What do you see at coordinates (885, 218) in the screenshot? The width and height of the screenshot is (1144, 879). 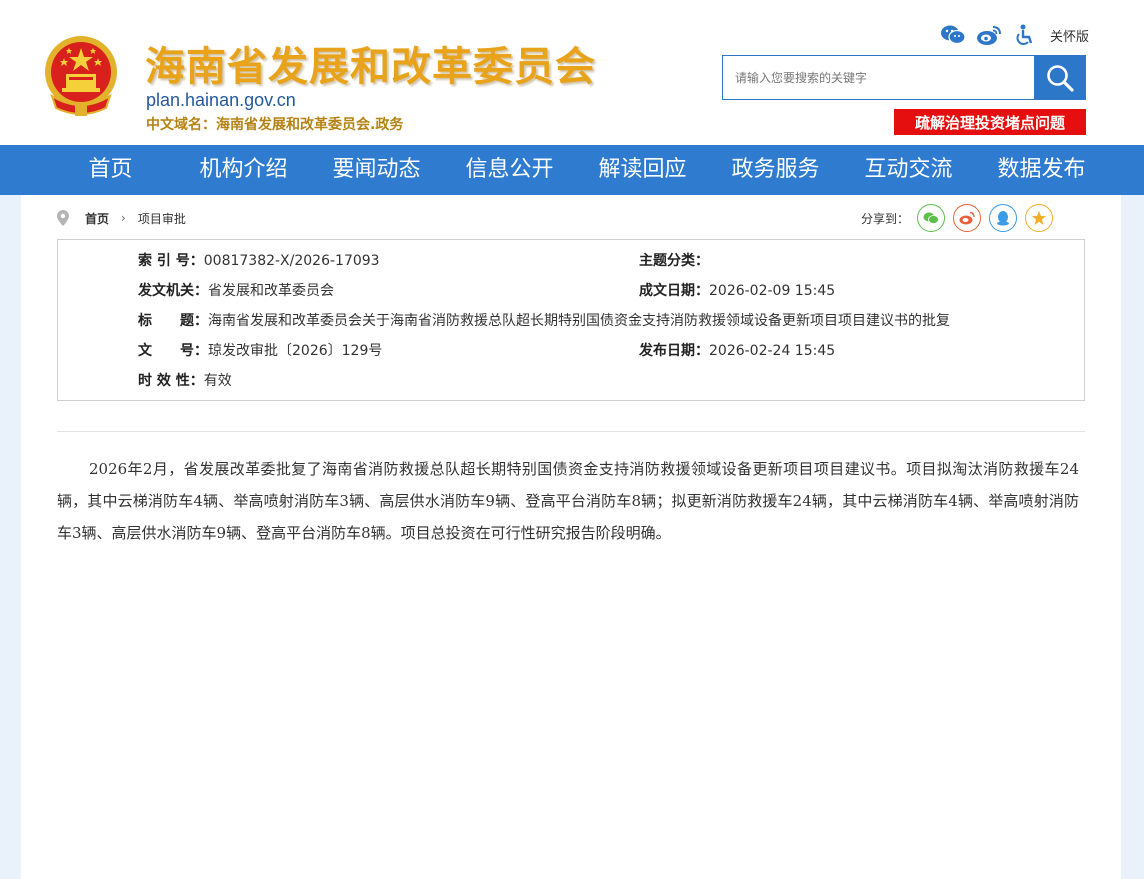 I see `share-label: 分享到：` at bounding box center [885, 218].